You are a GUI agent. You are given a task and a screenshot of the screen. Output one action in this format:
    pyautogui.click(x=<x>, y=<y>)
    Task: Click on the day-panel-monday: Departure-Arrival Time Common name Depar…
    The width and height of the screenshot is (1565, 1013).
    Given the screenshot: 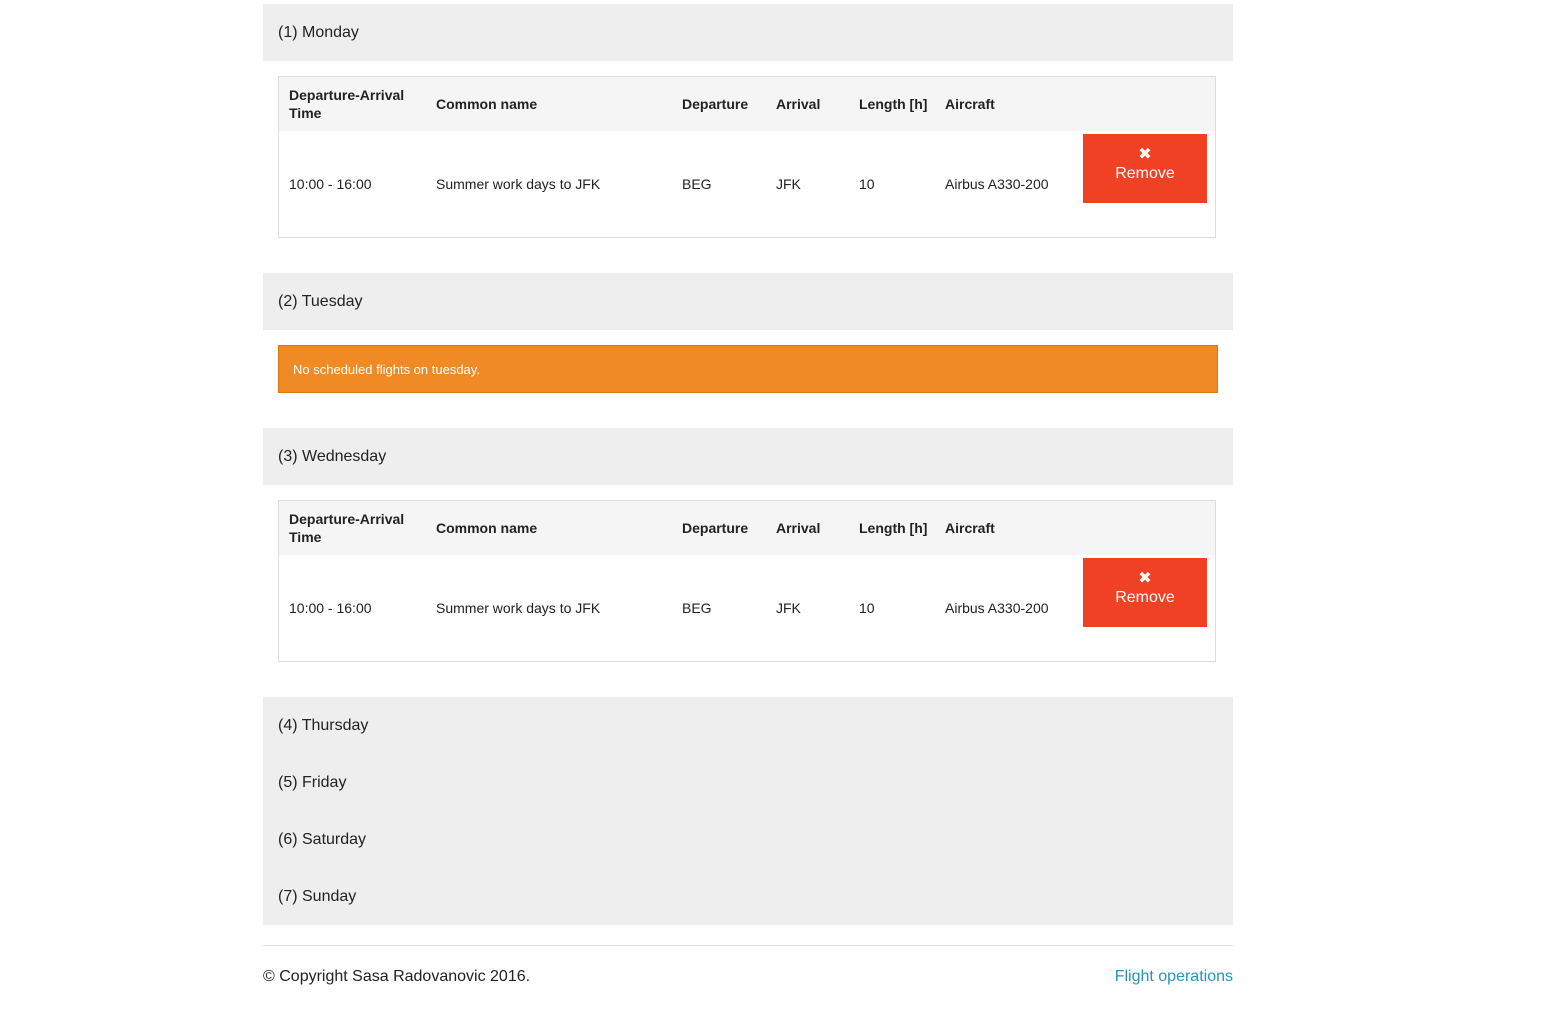 What is the action you would take?
    pyautogui.click(x=748, y=157)
    